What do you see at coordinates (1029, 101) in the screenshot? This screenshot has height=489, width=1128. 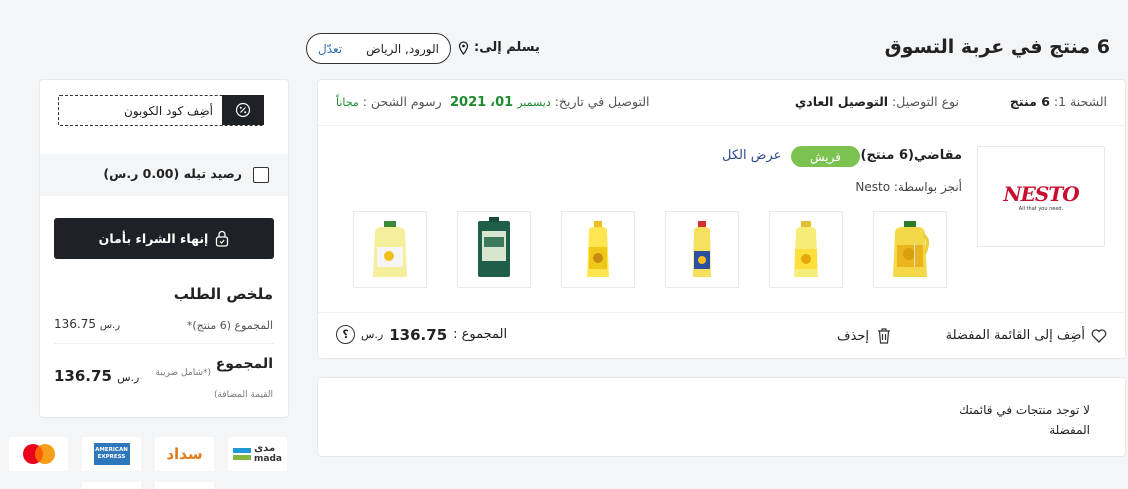 I see `shipment-count: 6 منتج` at bounding box center [1029, 101].